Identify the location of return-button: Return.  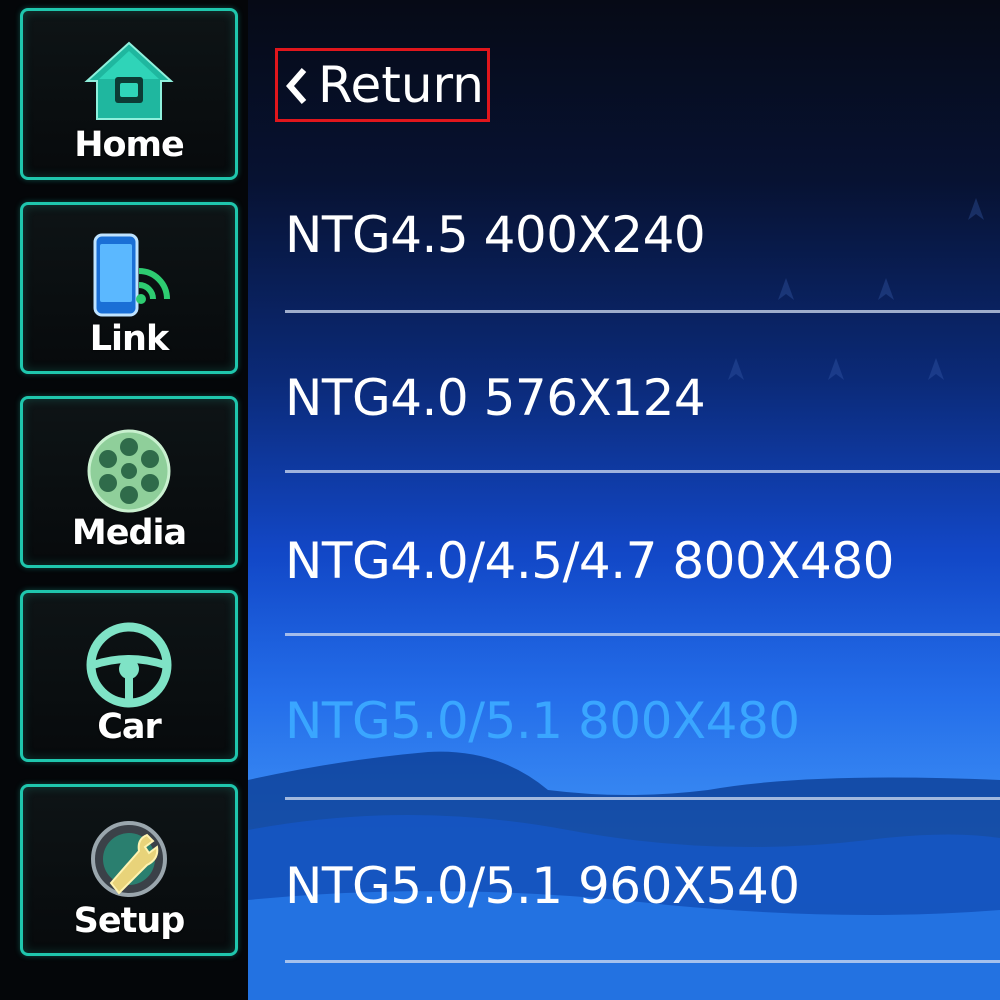
(382, 85).